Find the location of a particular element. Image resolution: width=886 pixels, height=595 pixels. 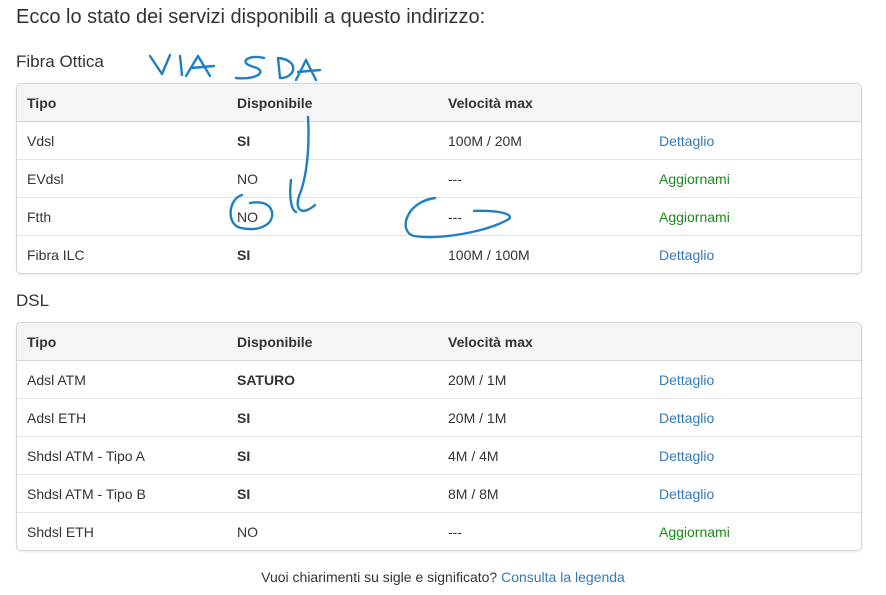

cell-velocita: 4M / 4M is located at coordinates (473, 455).